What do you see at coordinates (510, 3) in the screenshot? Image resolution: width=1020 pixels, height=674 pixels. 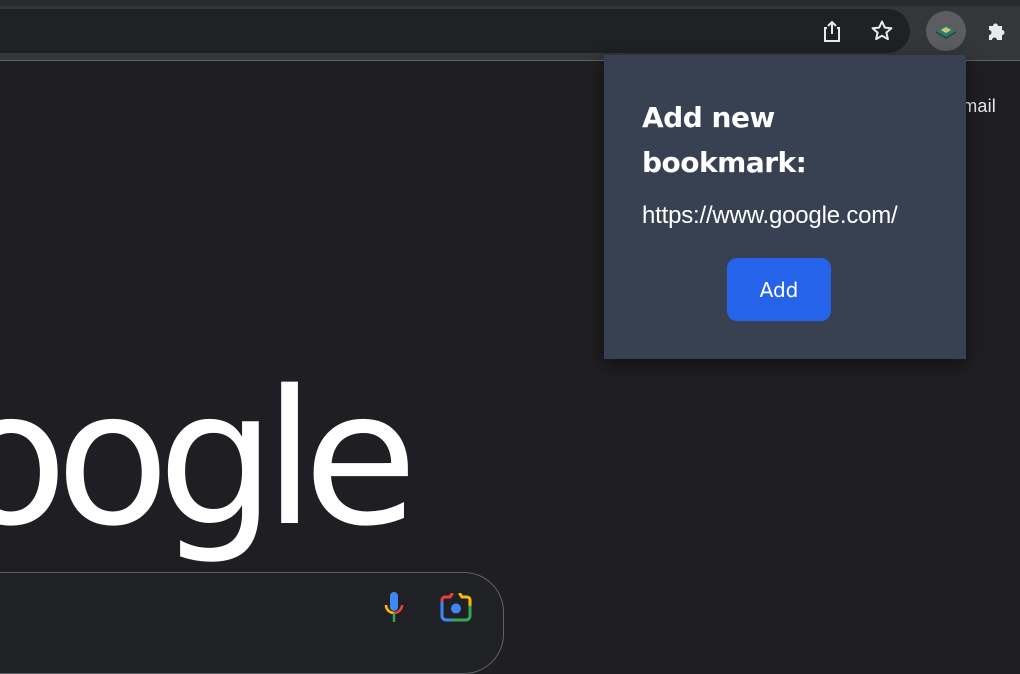 I see `tab-strip-edge` at bounding box center [510, 3].